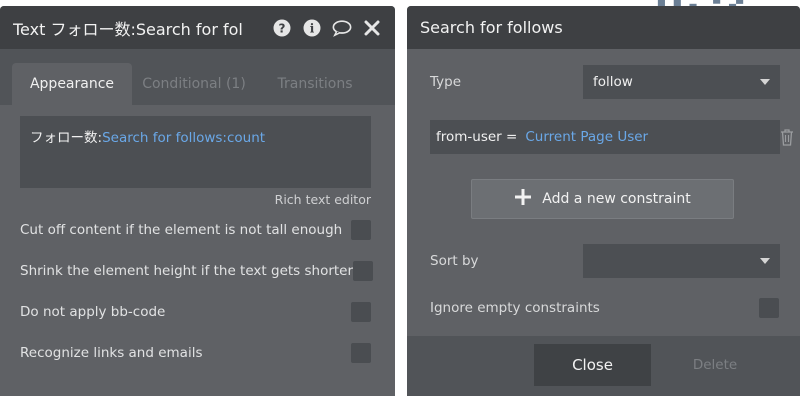  I want to click on option-label: Recognize links and emails, so click(111, 353).